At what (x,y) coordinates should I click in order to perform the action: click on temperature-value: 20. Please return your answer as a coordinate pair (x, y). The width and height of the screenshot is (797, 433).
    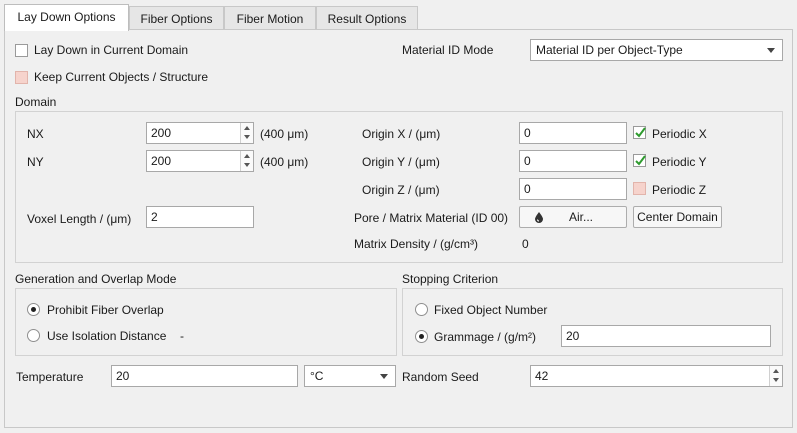
    Looking at the image, I should click on (123, 376).